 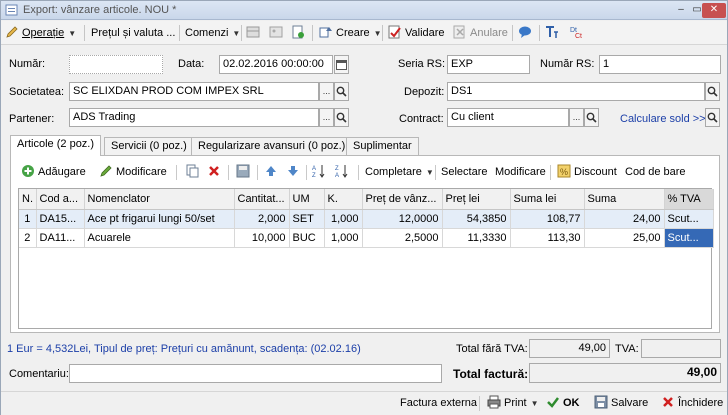 What do you see at coordinates (494, 402) in the screenshot?
I see `printer-icon` at bounding box center [494, 402].